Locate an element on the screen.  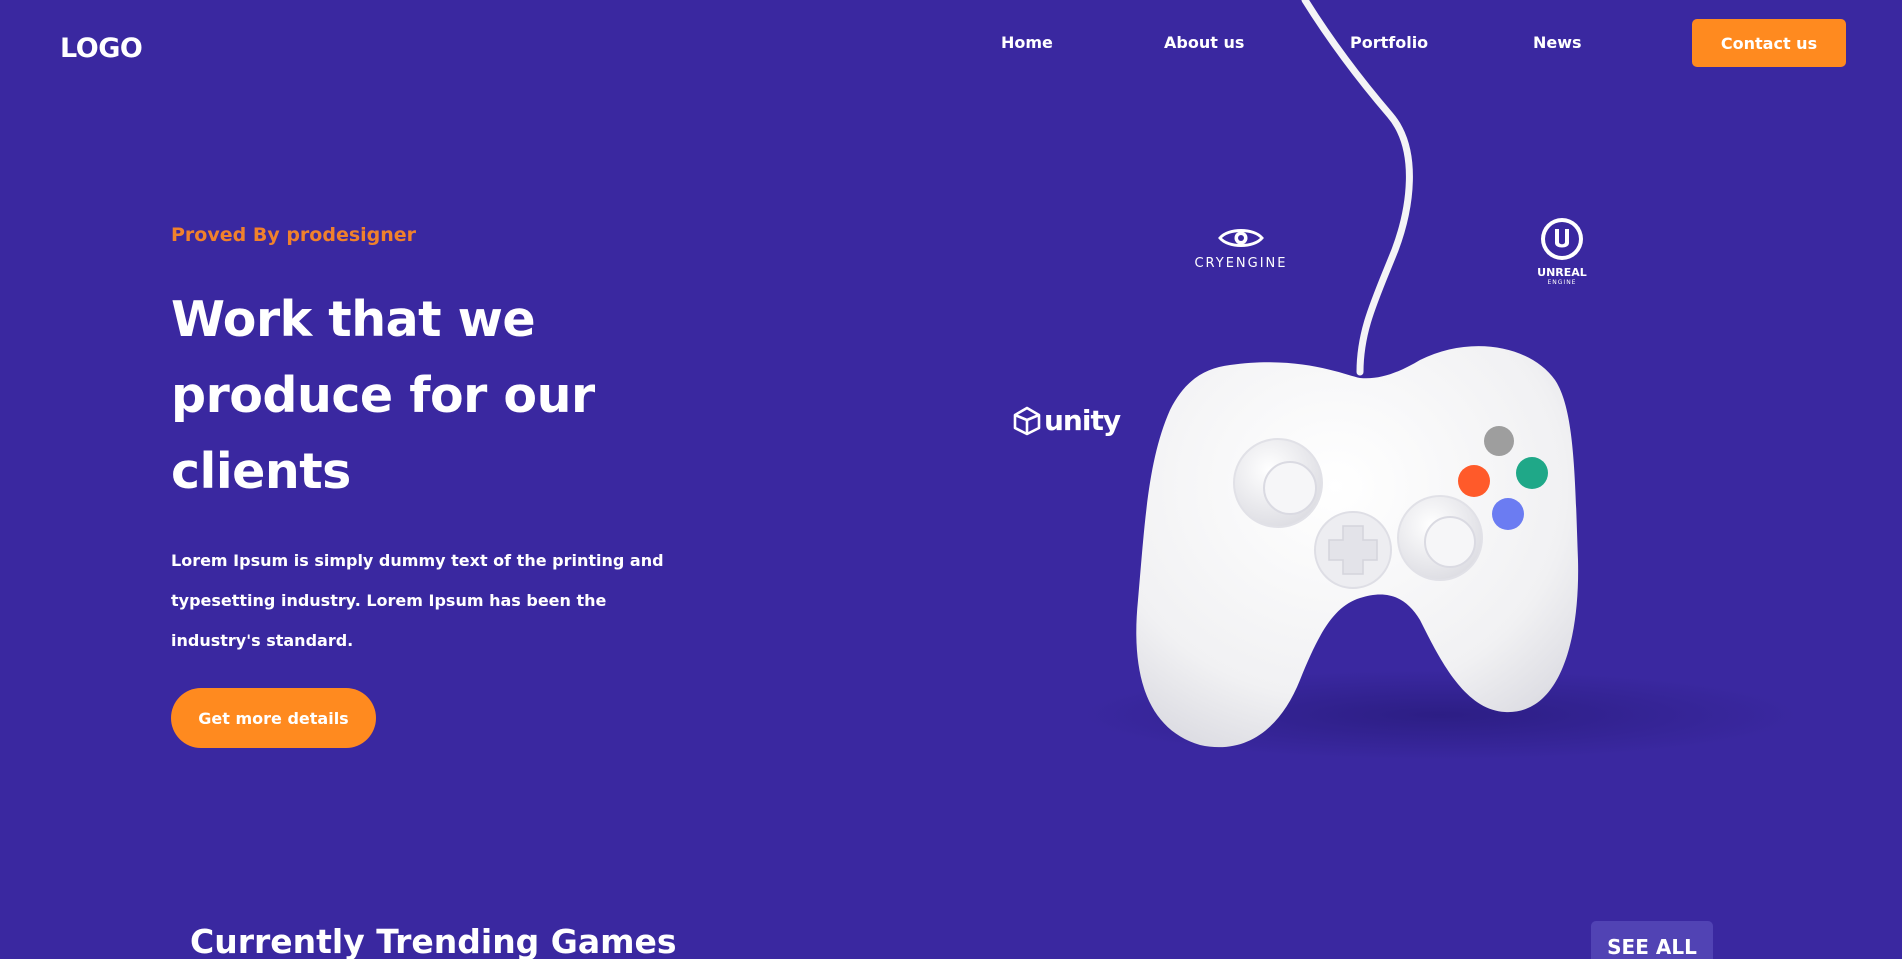
unreal-label: UNREAL is located at coordinates (1562, 272).